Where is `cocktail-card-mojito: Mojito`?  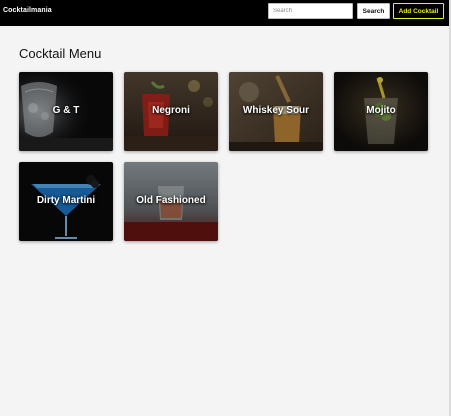 cocktail-card-mojito: Mojito is located at coordinates (381, 111).